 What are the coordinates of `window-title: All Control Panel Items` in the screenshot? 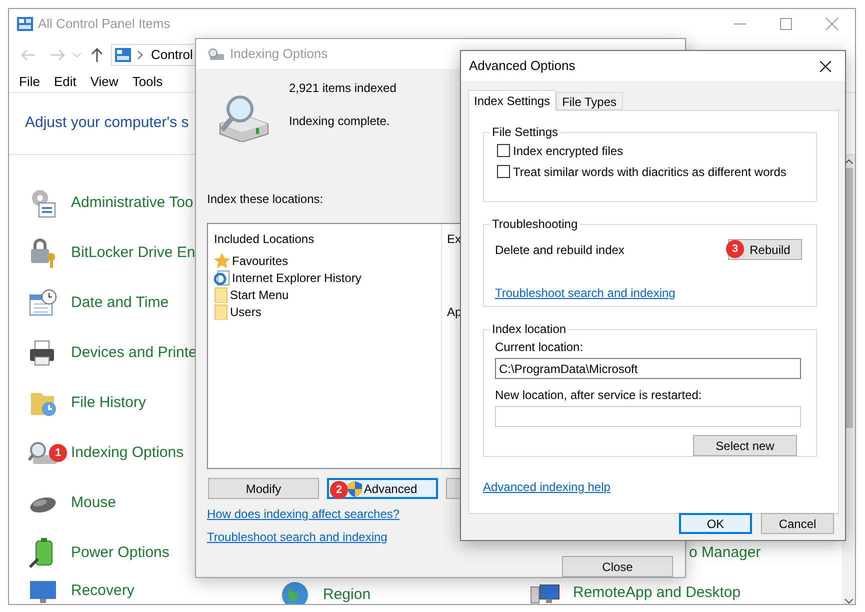 It's located at (104, 23).